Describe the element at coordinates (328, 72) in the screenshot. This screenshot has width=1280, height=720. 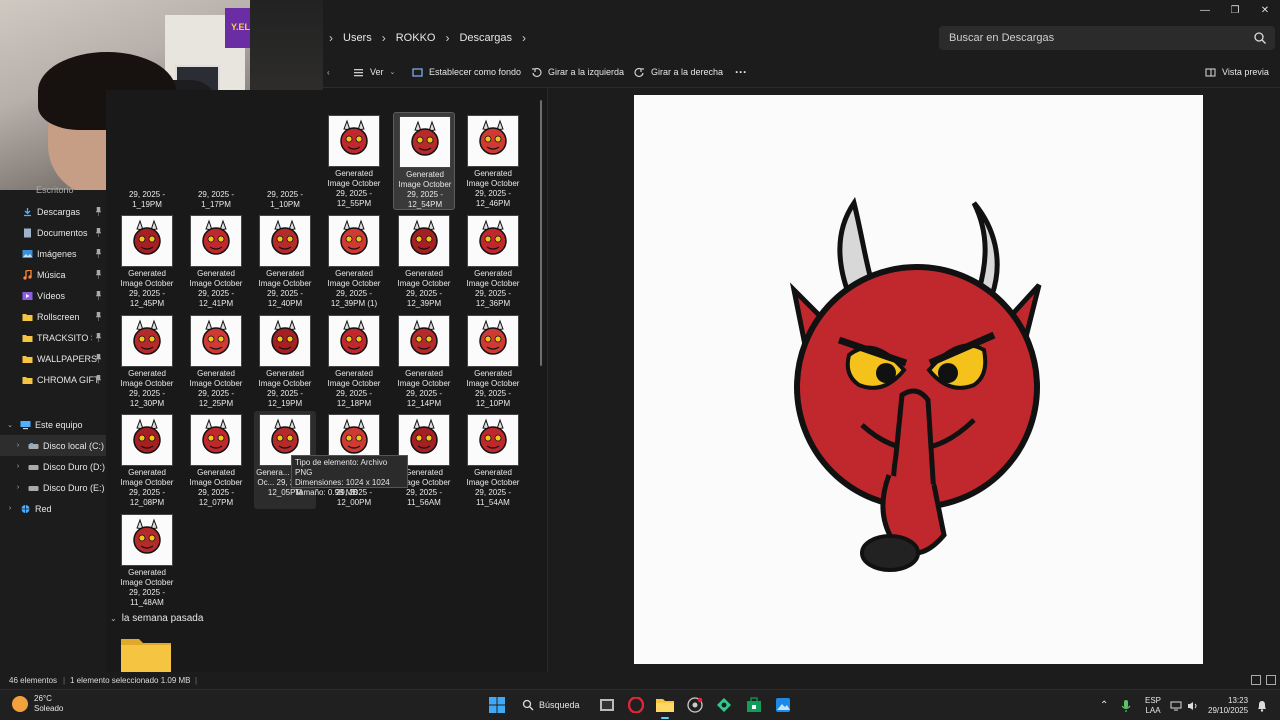
I see `chevron-down-icon: ‹` at that location.